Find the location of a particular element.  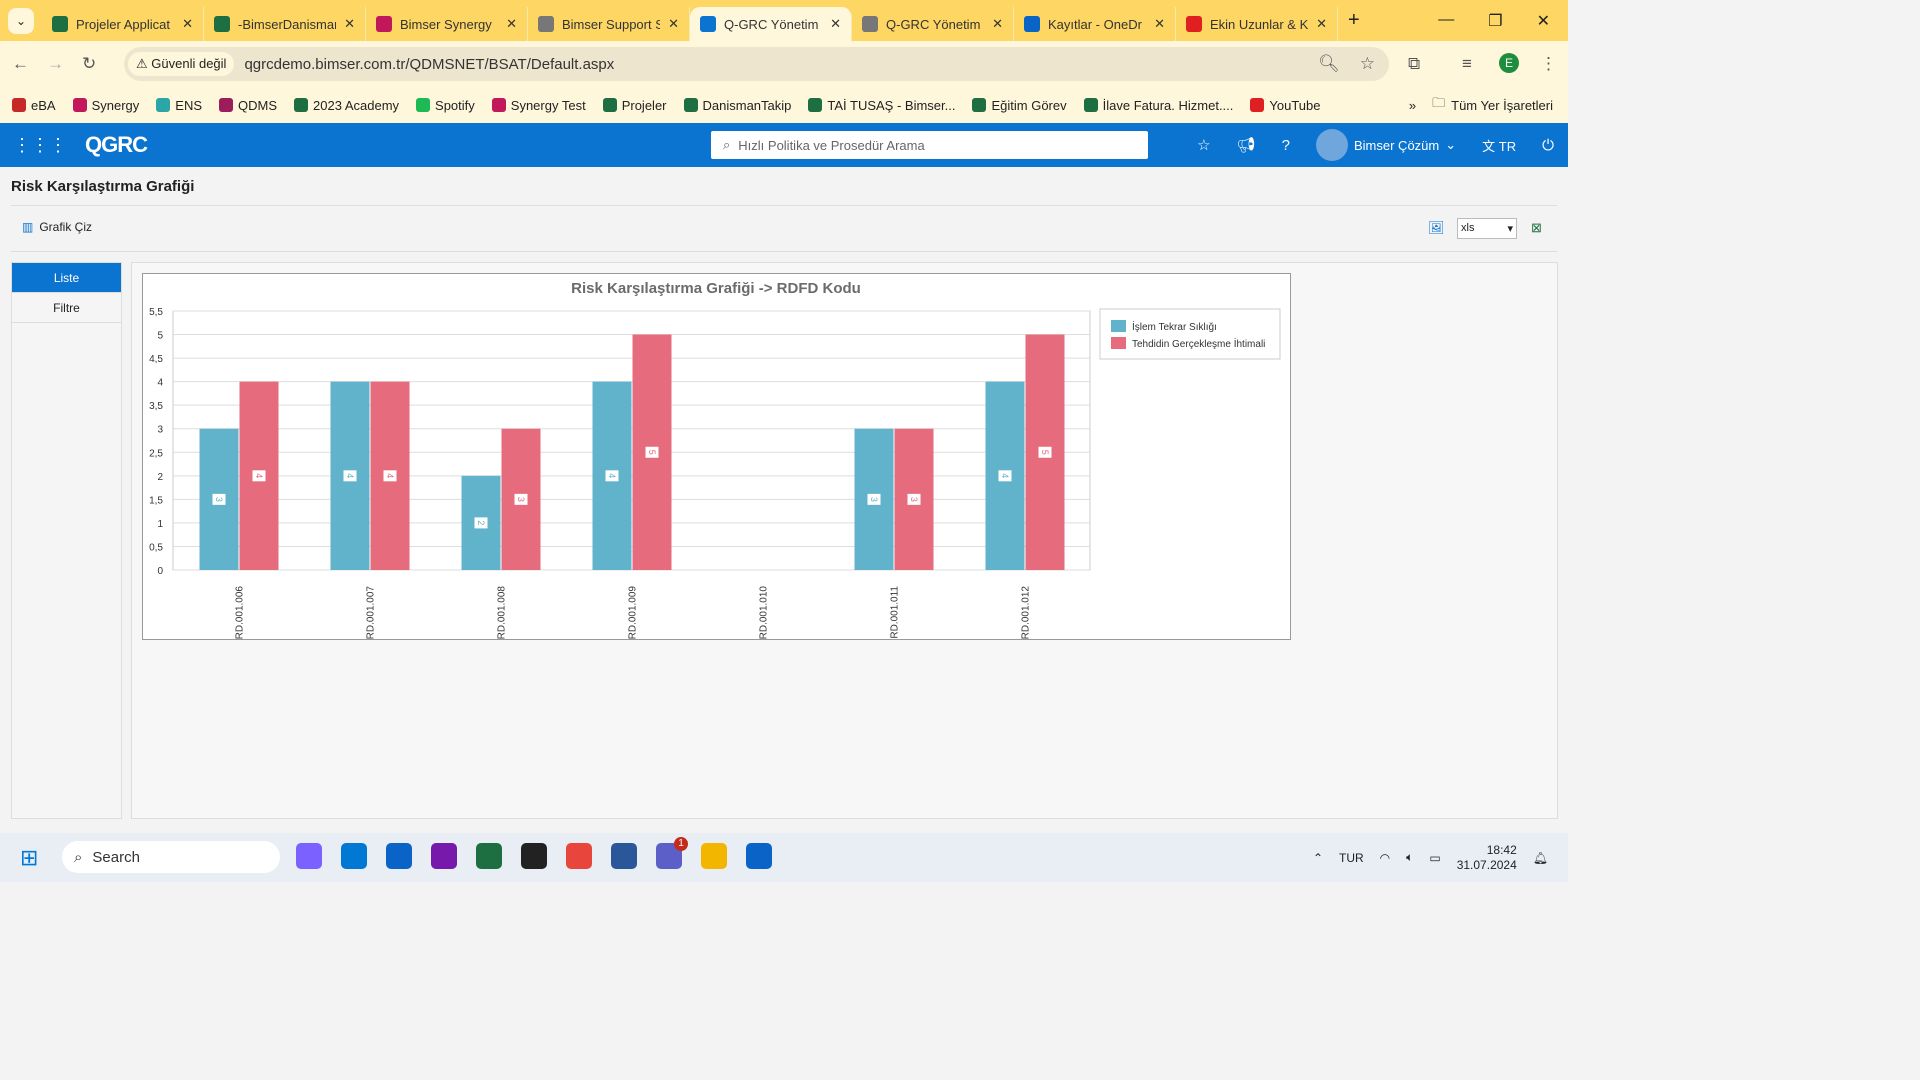

help-icon: ? is located at coordinates (1286, 145).